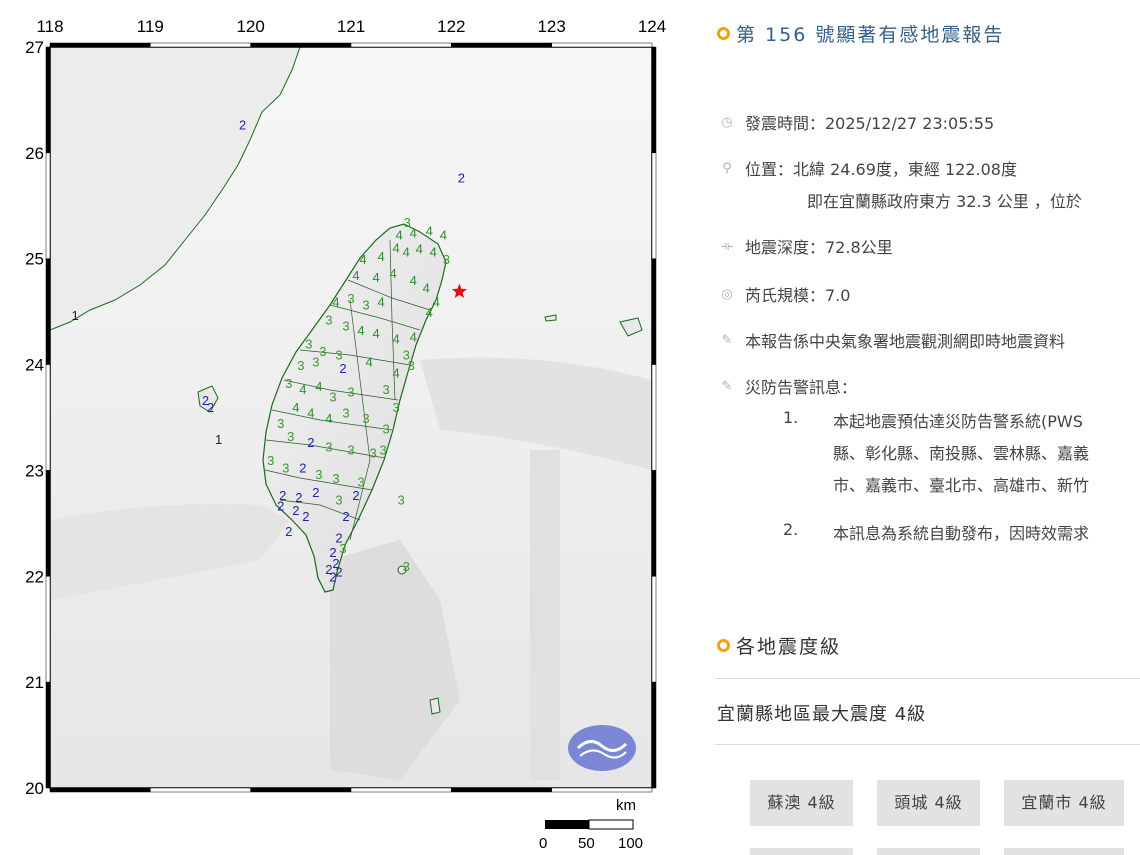 Image resolution: width=1140 pixels, height=855 pixels. I want to click on station-chip-yilan-city: 宜蘭市 4級, so click(1064, 803).